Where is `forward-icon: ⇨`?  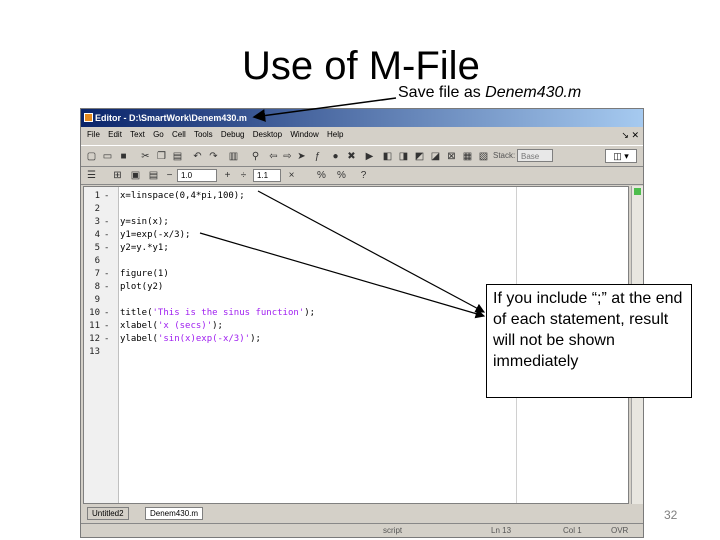 forward-icon: ⇨ is located at coordinates (287, 156).